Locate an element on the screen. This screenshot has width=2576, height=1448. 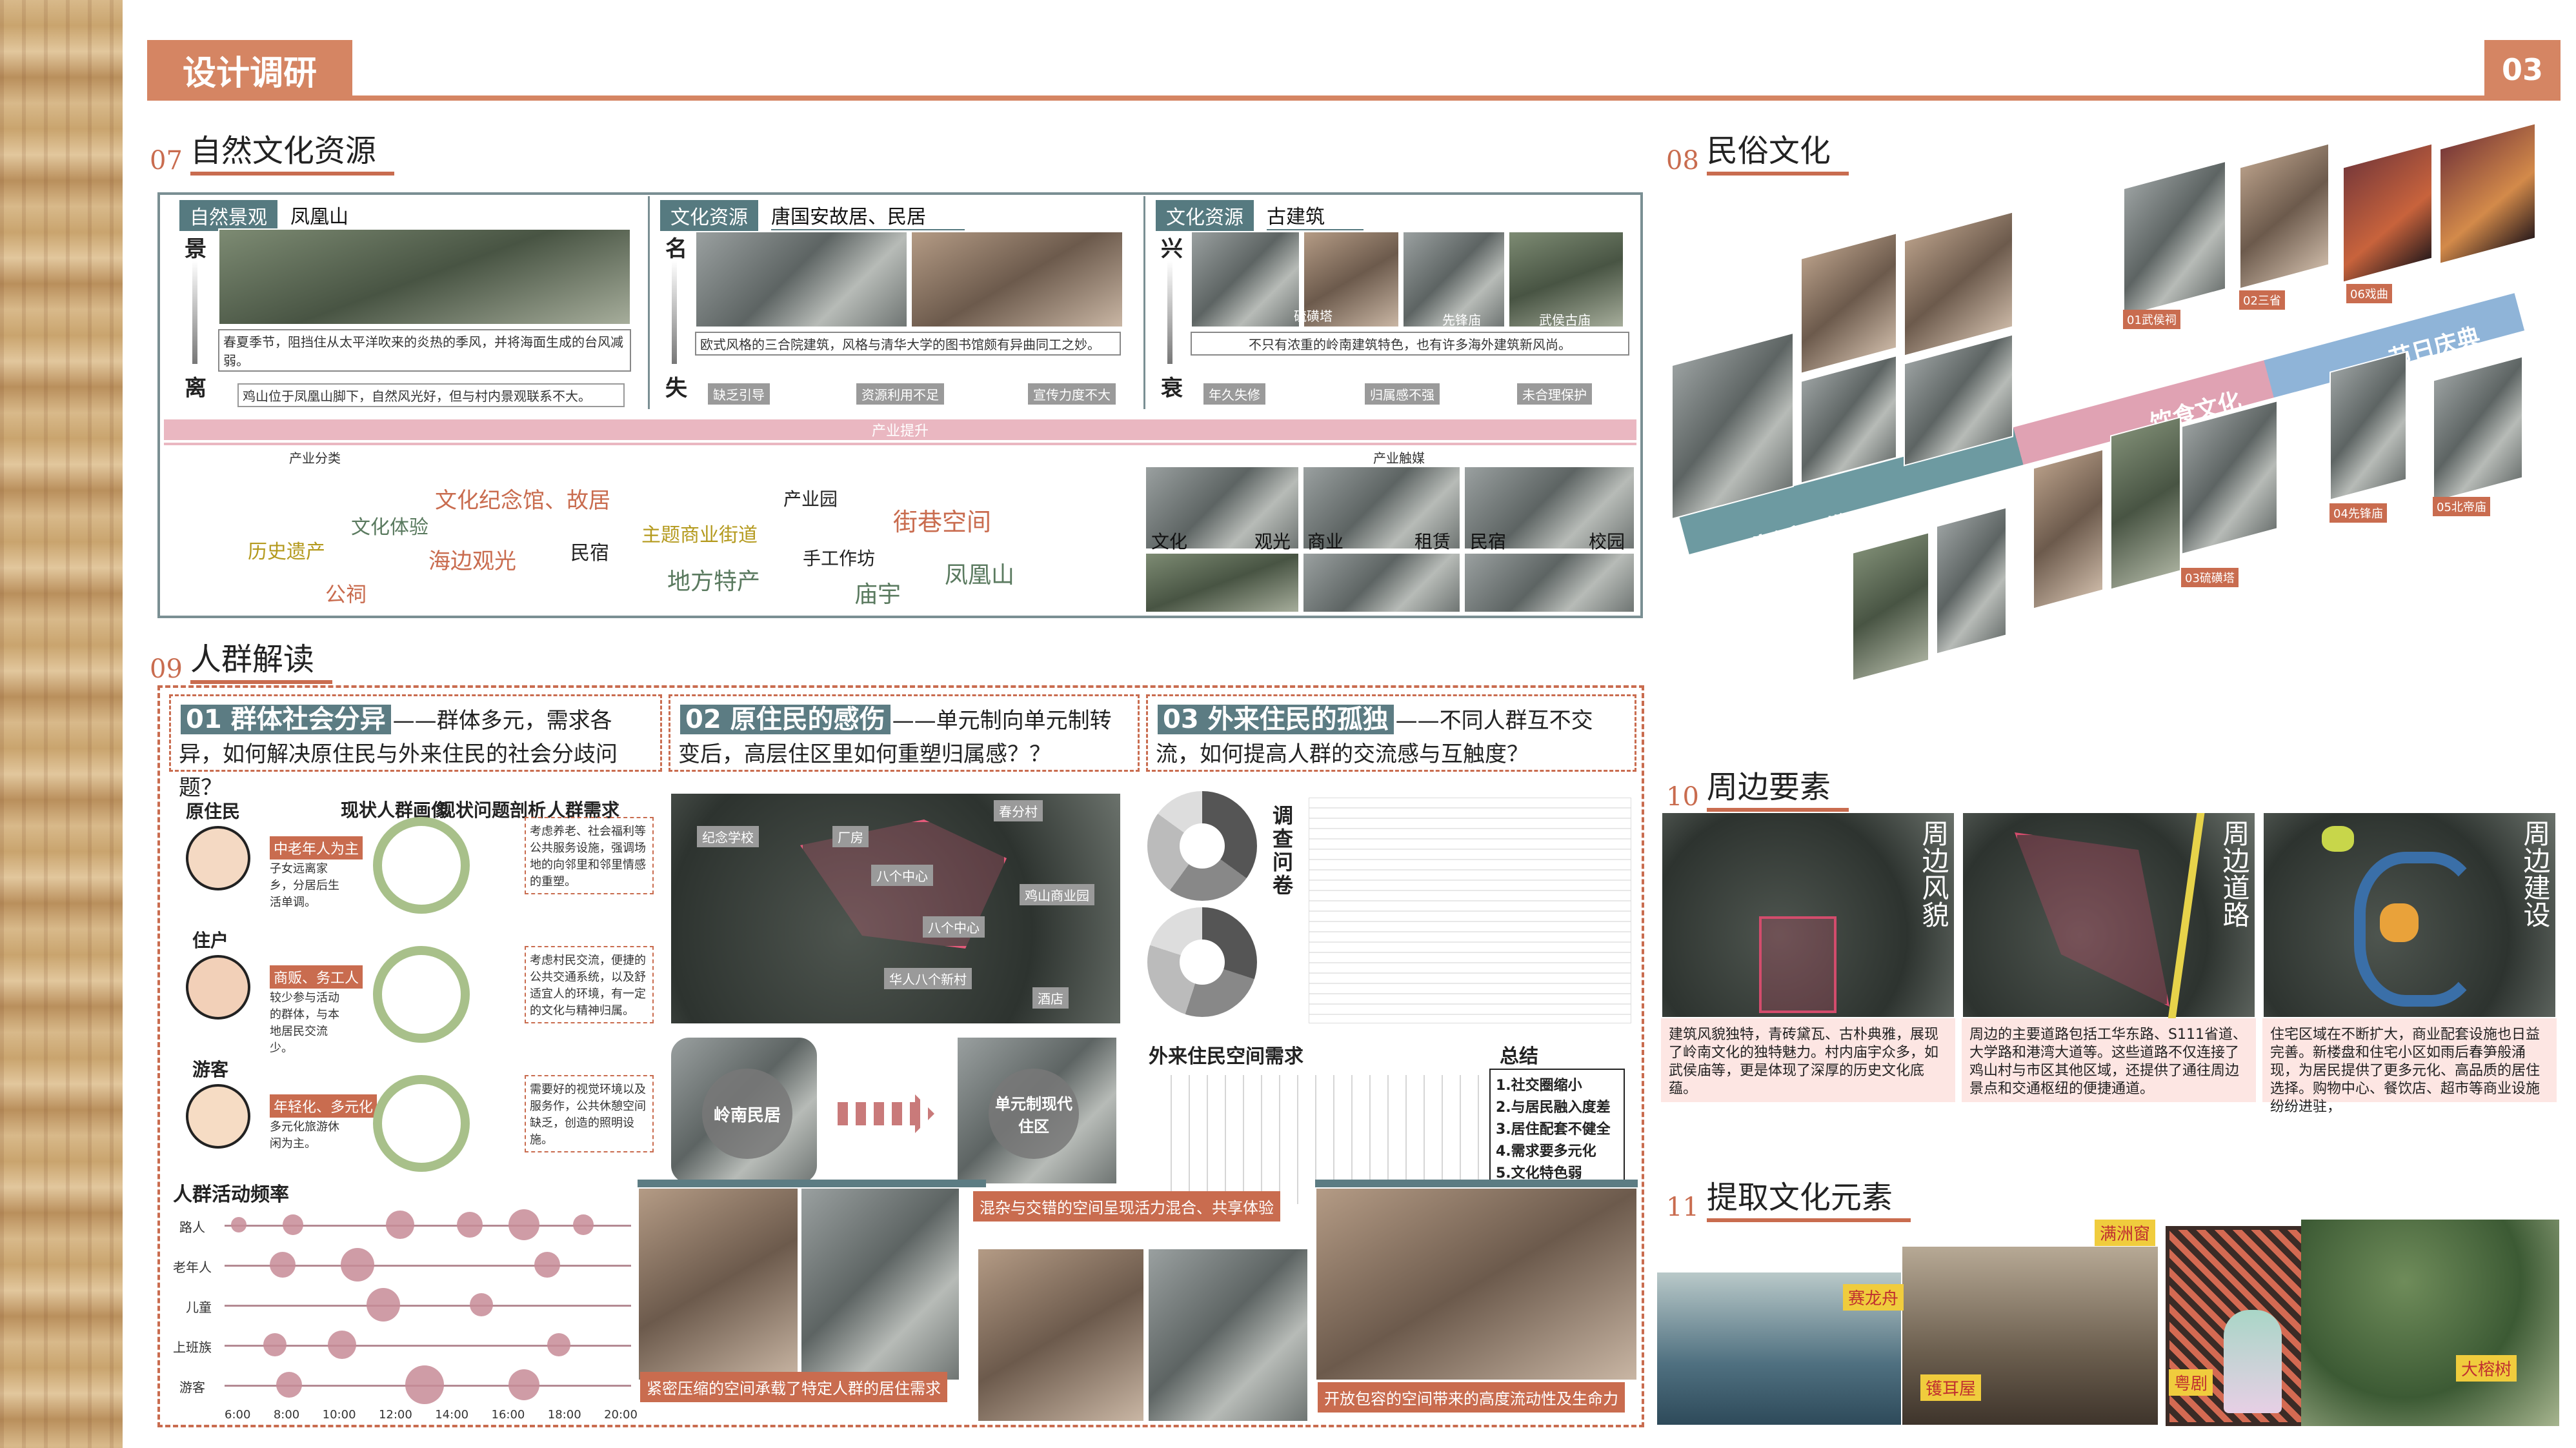
freq-tick: 16:00 is located at coordinates (508, 1415).